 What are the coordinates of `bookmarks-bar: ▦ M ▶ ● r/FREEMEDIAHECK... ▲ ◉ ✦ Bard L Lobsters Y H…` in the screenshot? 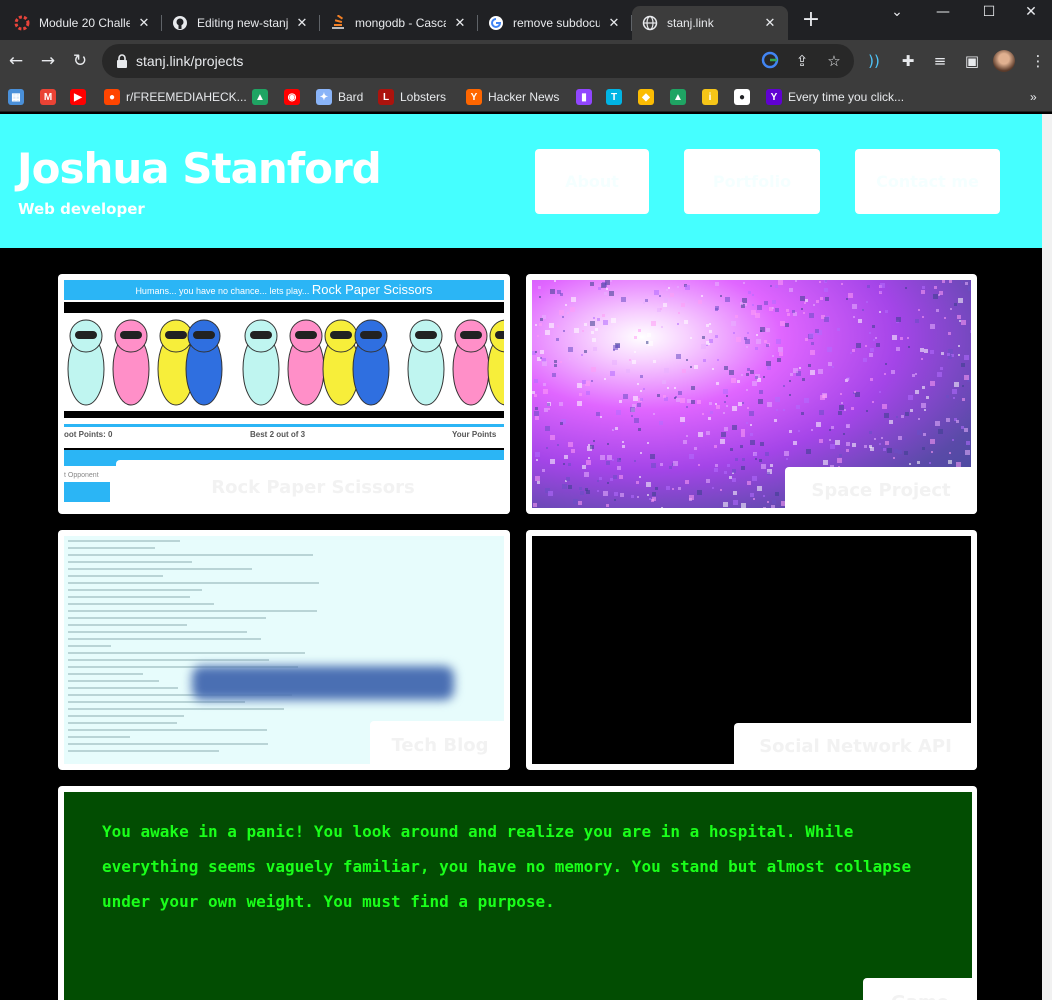 It's located at (526, 97).